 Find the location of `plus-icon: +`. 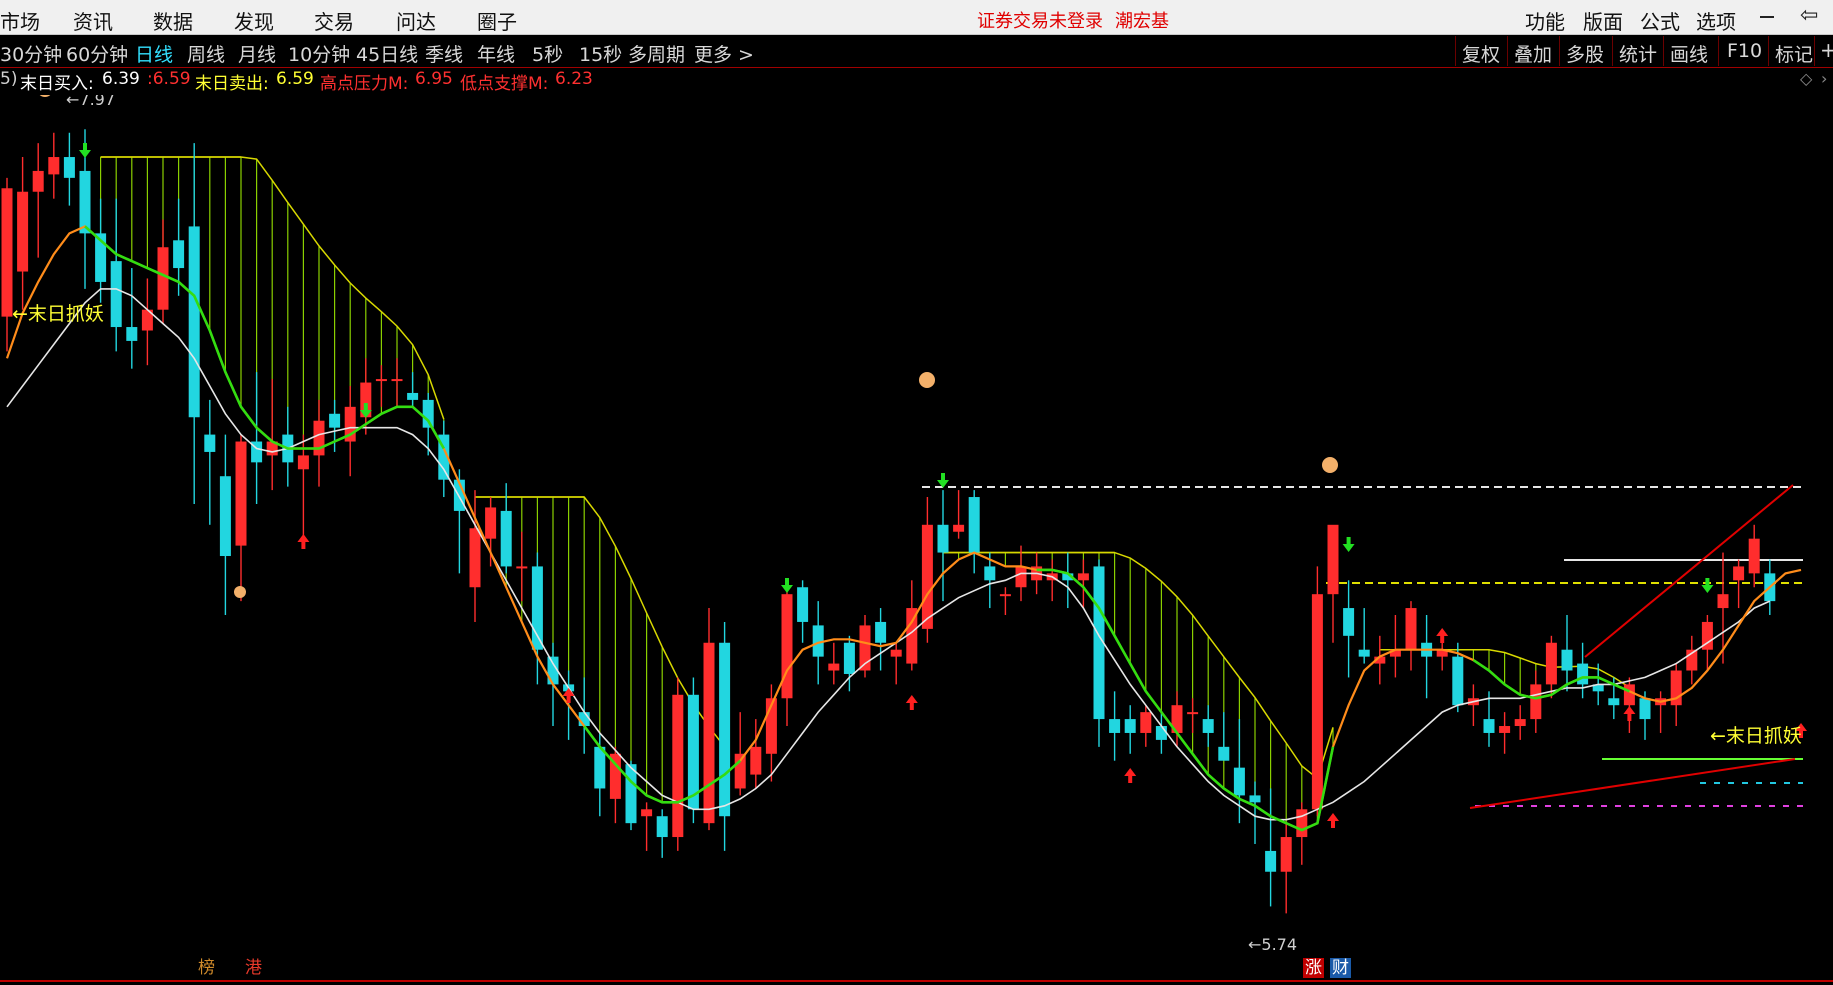

plus-icon: + is located at coordinates (1826, 50).